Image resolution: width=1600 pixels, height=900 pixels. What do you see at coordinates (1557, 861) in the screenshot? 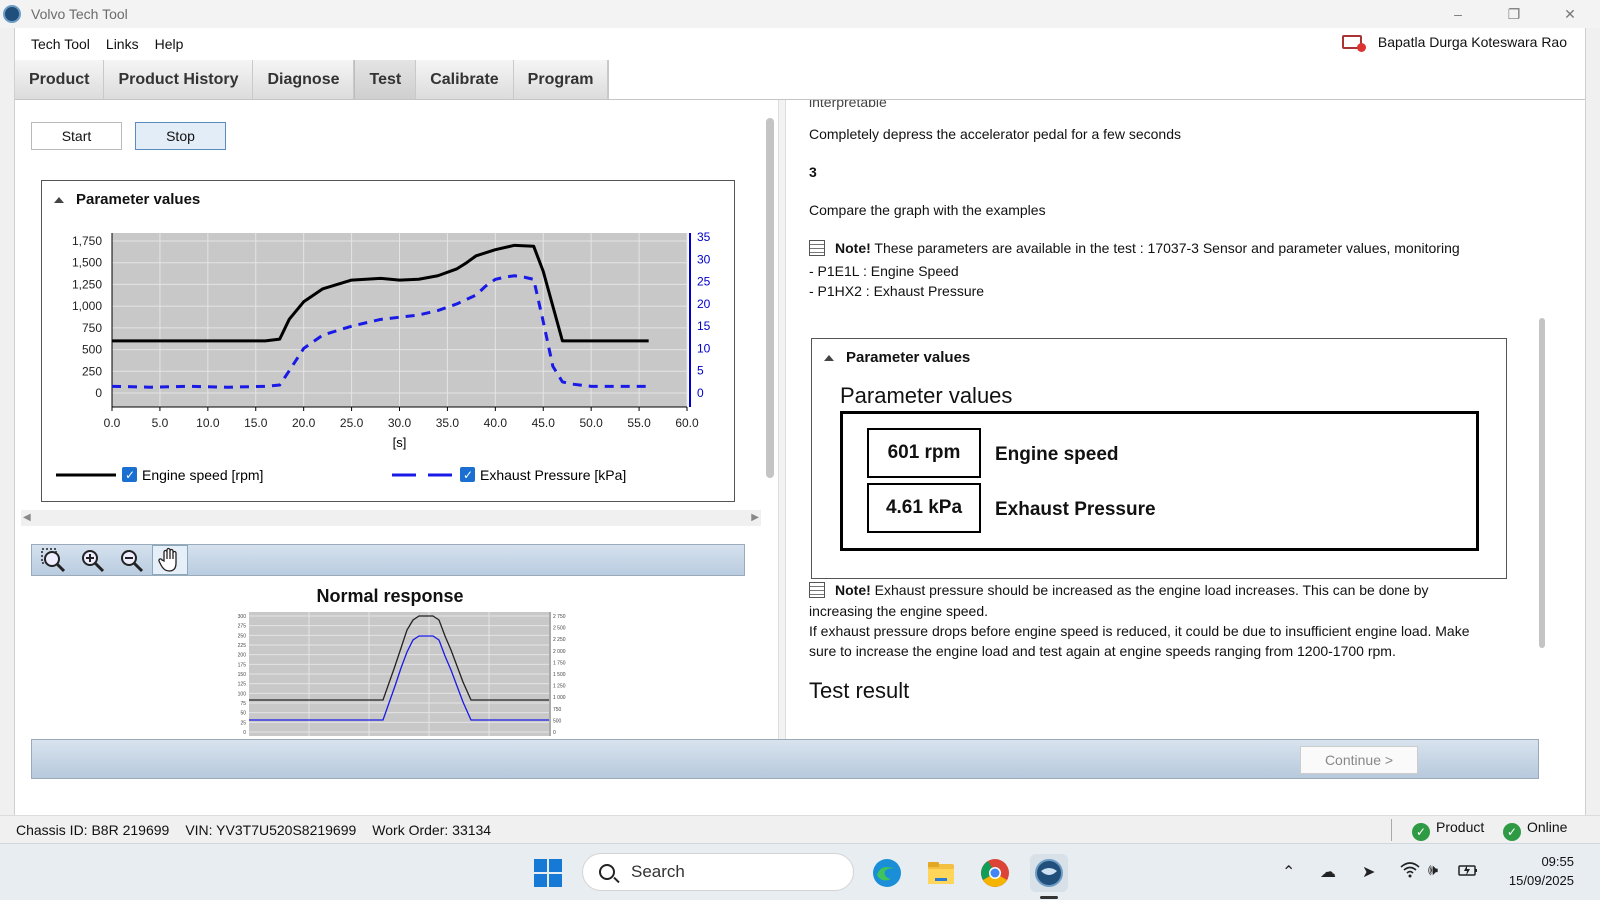
I see `clock-time: 09:55` at bounding box center [1557, 861].